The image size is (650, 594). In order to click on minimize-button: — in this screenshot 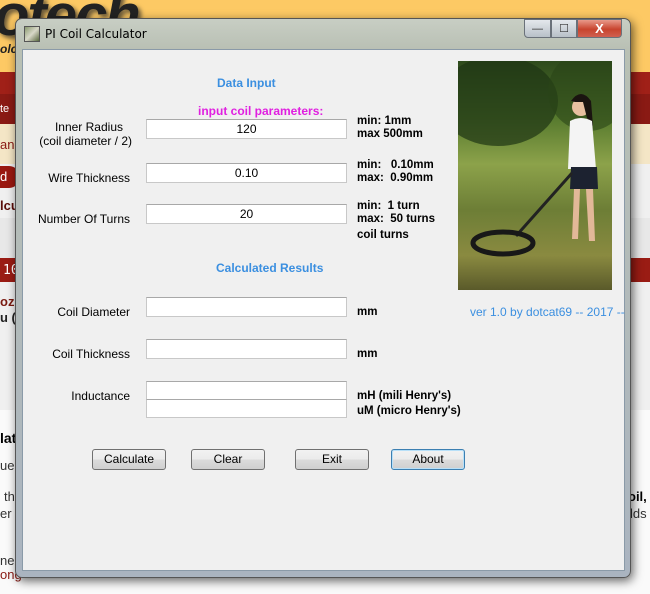, I will do `click(537, 28)`.